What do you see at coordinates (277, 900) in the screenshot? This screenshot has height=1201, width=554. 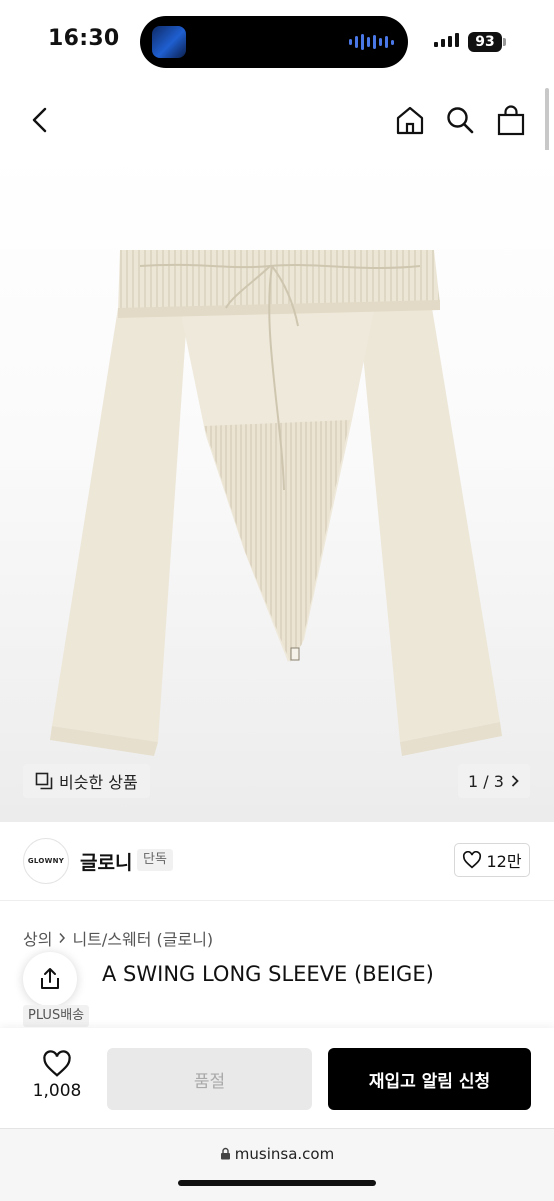 I see `section-divider` at bounding box center [277, 900].